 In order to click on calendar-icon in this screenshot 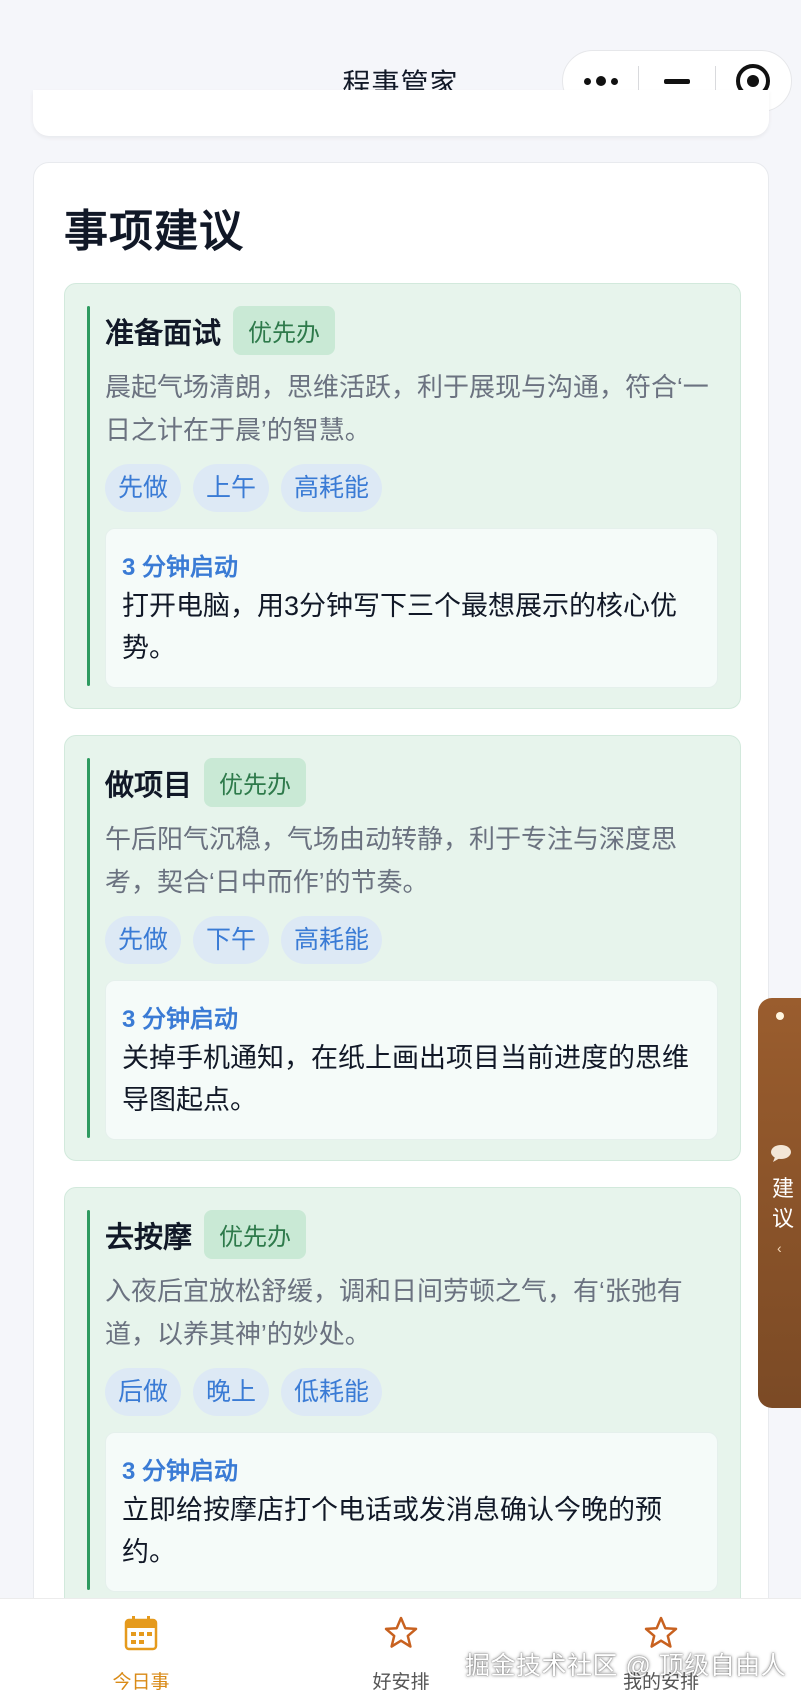, I will do `click(141, 1635)`.